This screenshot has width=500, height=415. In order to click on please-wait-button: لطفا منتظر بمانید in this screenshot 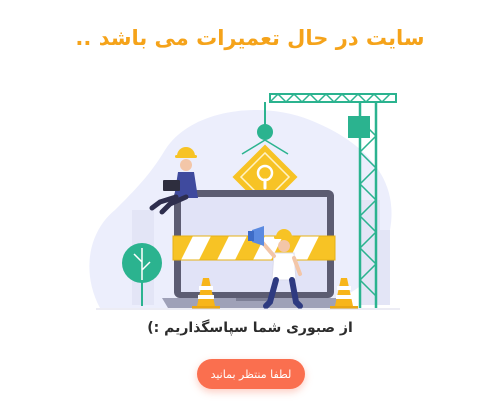, I will do `click(251, 374)`.